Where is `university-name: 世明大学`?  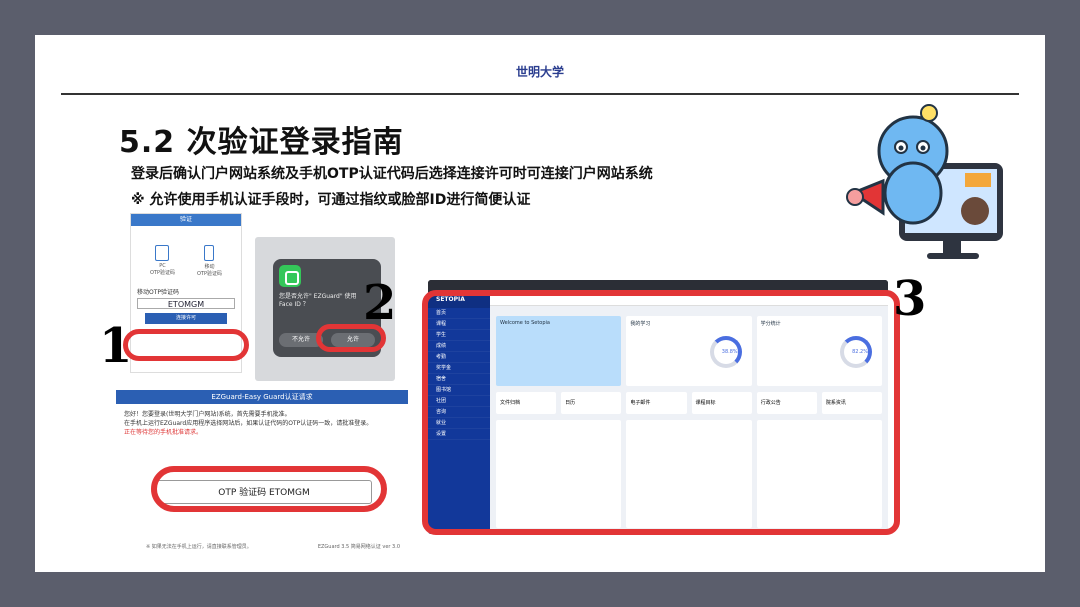 university-name: 世明大学 is located at coordinates (539, 72).